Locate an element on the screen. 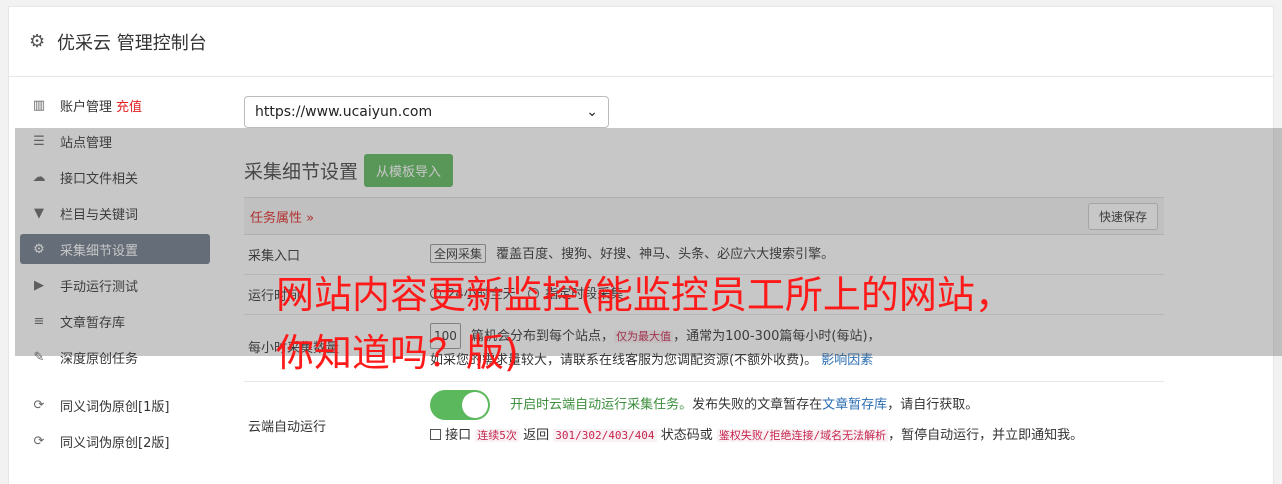 The width and height of the screenshot is (1282, 484). console-header: ⚙ 优采云 管理控制台 is located at coordinates (641, 42).